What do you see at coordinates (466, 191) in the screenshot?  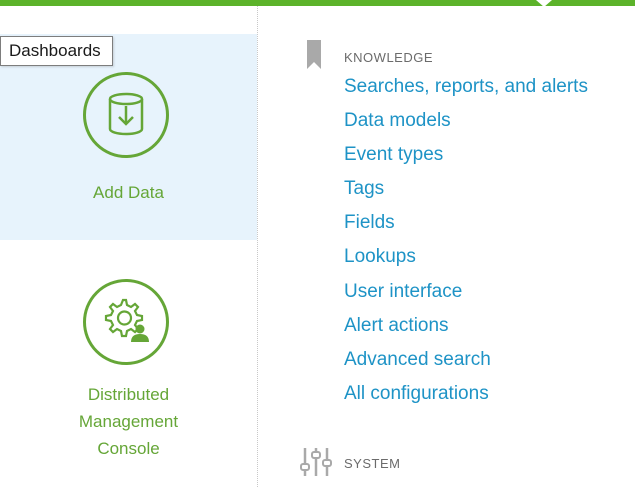 I see `list-item: Tags` at bounding box center [466, 191].